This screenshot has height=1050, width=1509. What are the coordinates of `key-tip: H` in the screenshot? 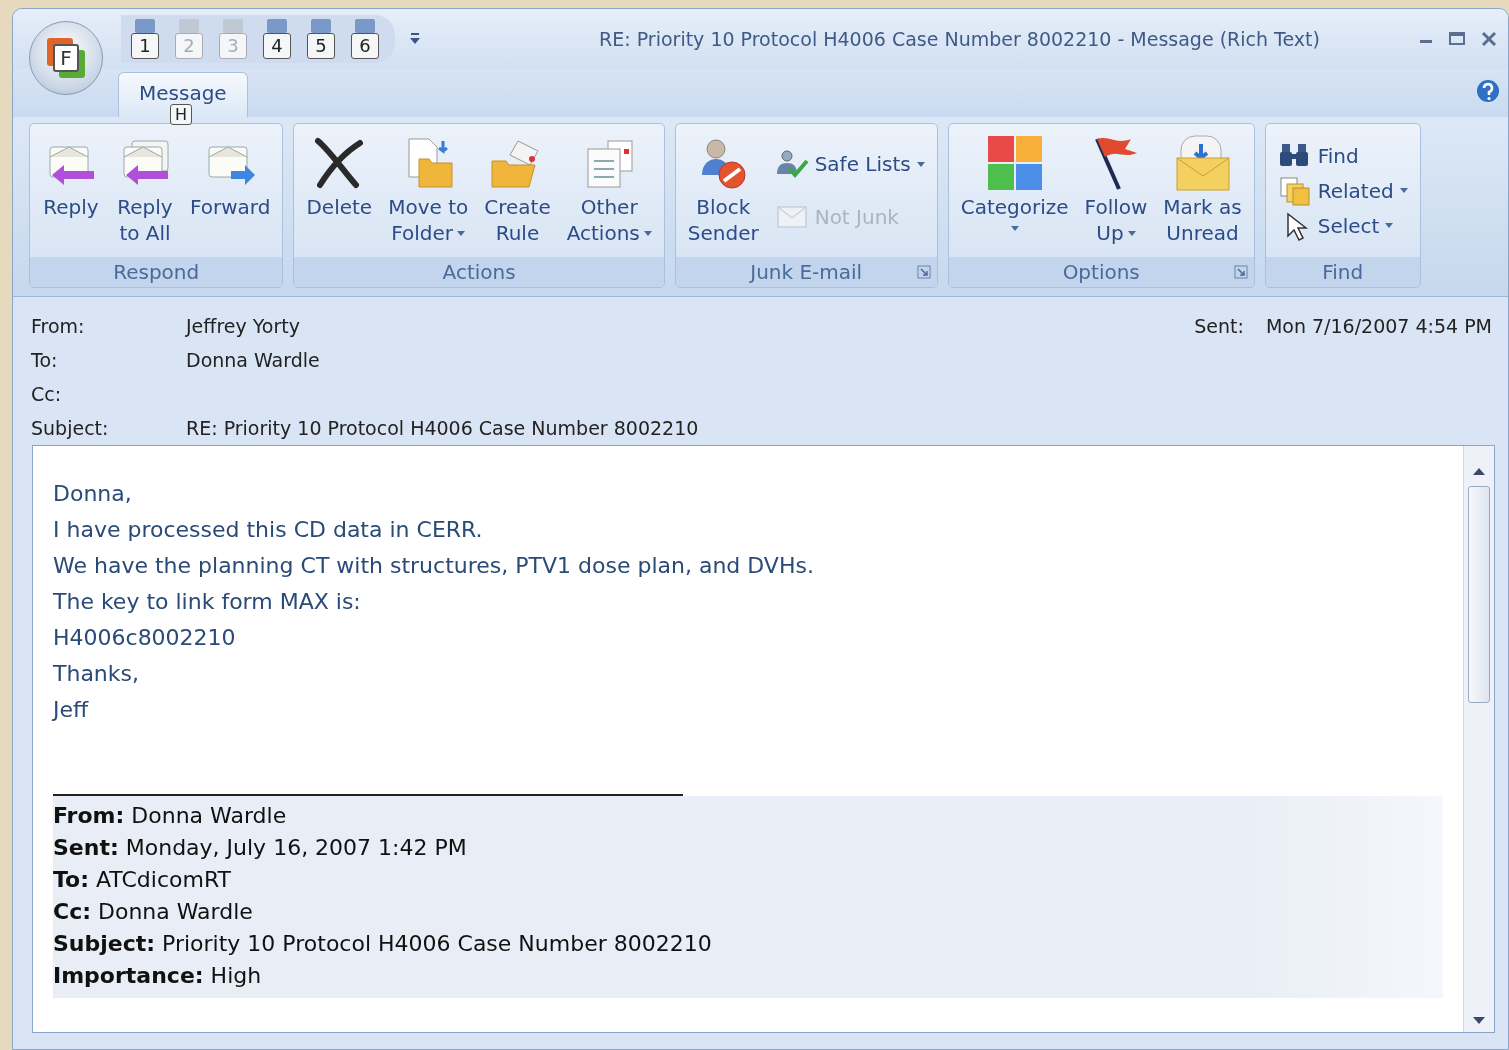 It's located at (181, 114).